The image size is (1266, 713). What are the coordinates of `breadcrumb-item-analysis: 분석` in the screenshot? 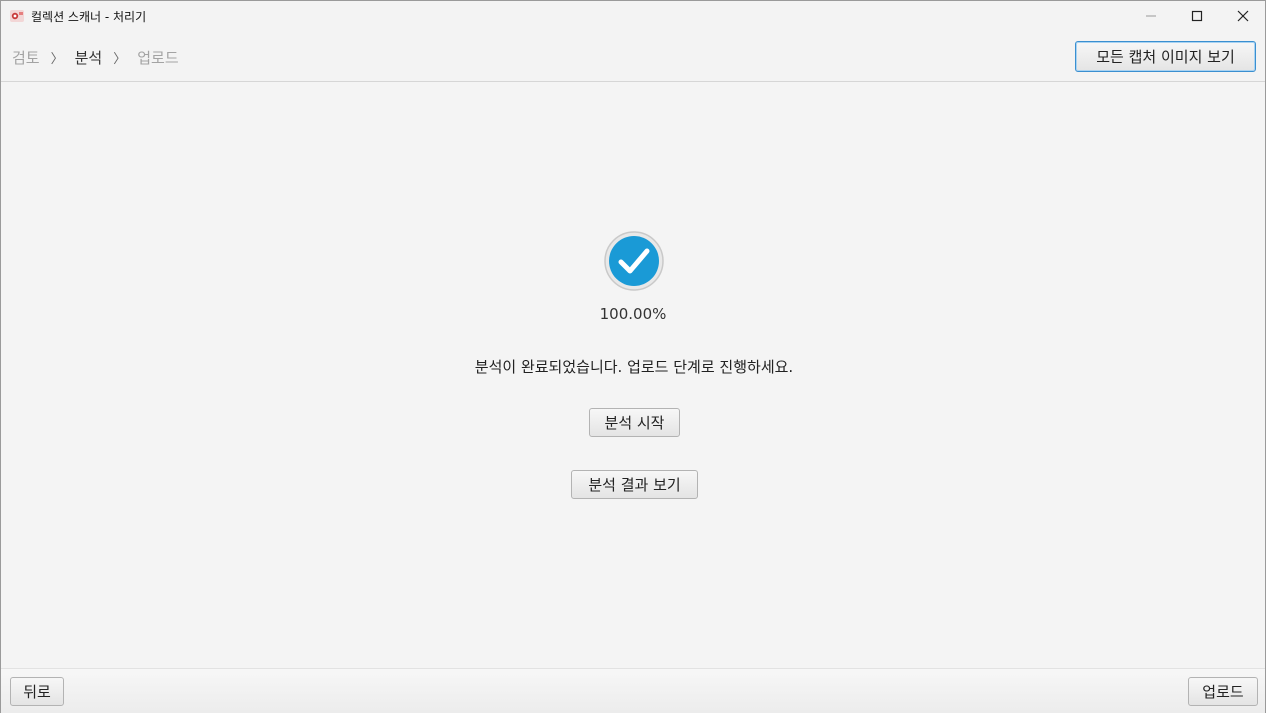 It's located at (89, 57).